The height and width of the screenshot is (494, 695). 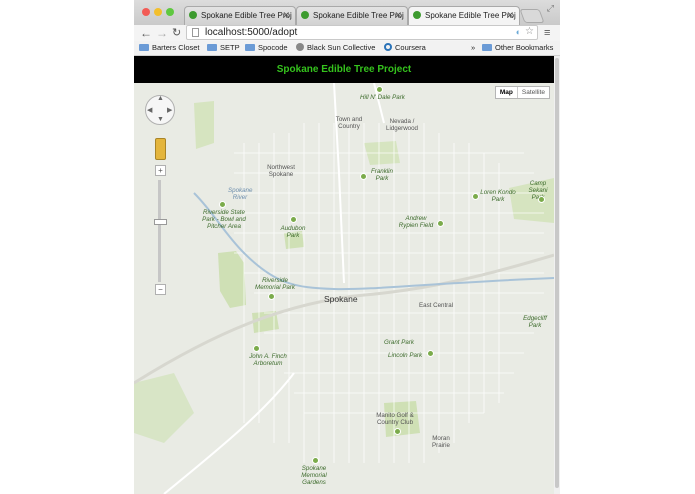 What do you see at coordinates (160, 149) in the screenshot?
I see `street-view-pegman-icon` at bounding box center [160, 149].